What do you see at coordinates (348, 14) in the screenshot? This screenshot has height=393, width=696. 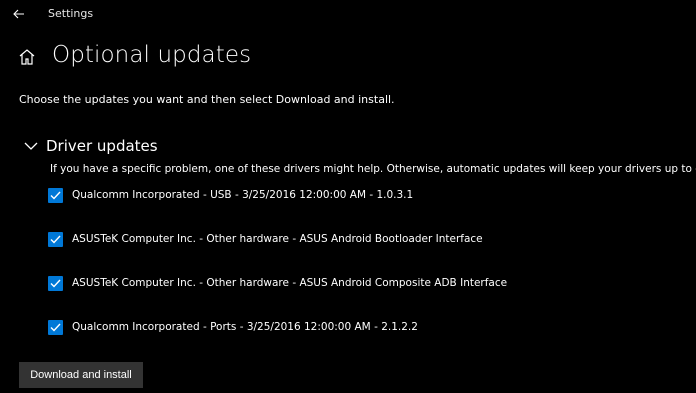 I see `title-bar: Settings` at bounding box center [348, 14].